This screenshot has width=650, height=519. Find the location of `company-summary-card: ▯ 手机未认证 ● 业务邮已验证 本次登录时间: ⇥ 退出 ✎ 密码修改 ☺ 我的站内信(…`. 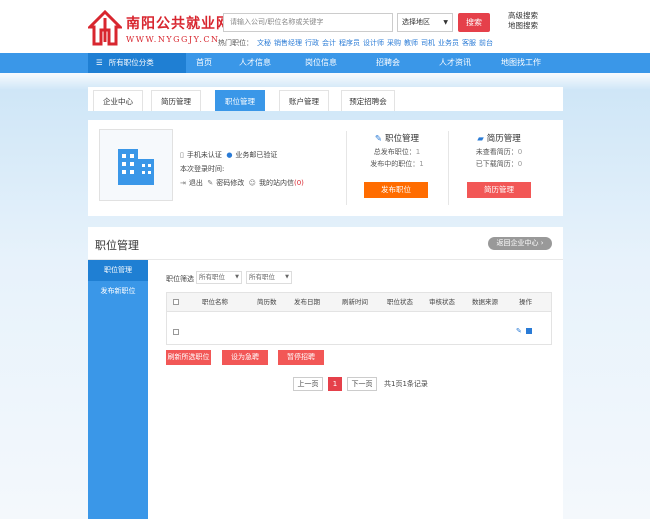

company-summary-card: ▯ 手机未认证 ● 业务邮已验证 本次登录时间: ⇥ 退出 ✎ 密码修改 ☺ 我的站内信(… is located at coordinates (325, 168).